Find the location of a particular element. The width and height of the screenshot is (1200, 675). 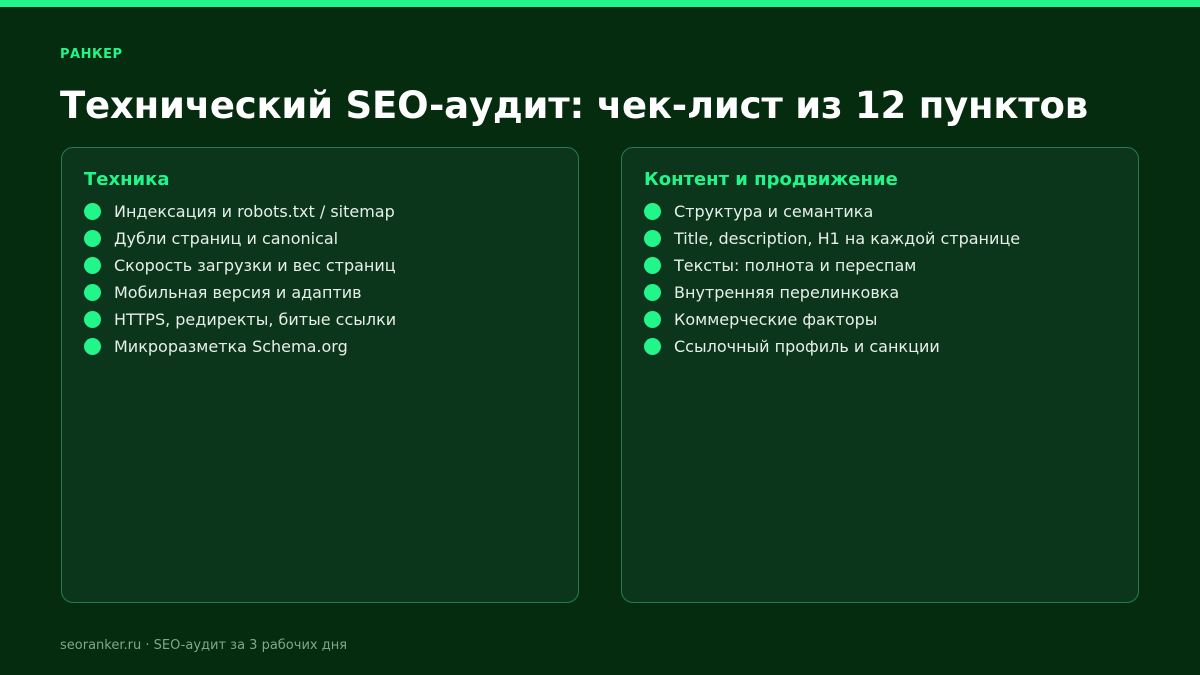

checklist-item: Структура и семантика is located at coordinates (880, 211).